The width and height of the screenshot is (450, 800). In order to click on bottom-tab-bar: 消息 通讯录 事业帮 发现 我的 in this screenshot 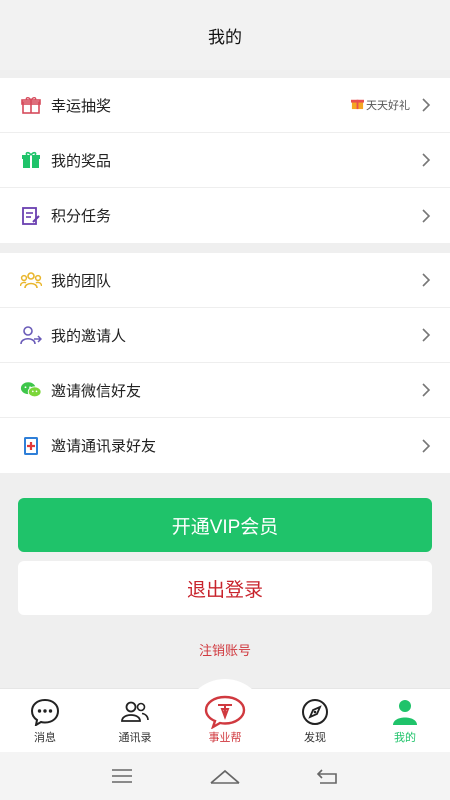, I will do `click(225, 720)`.